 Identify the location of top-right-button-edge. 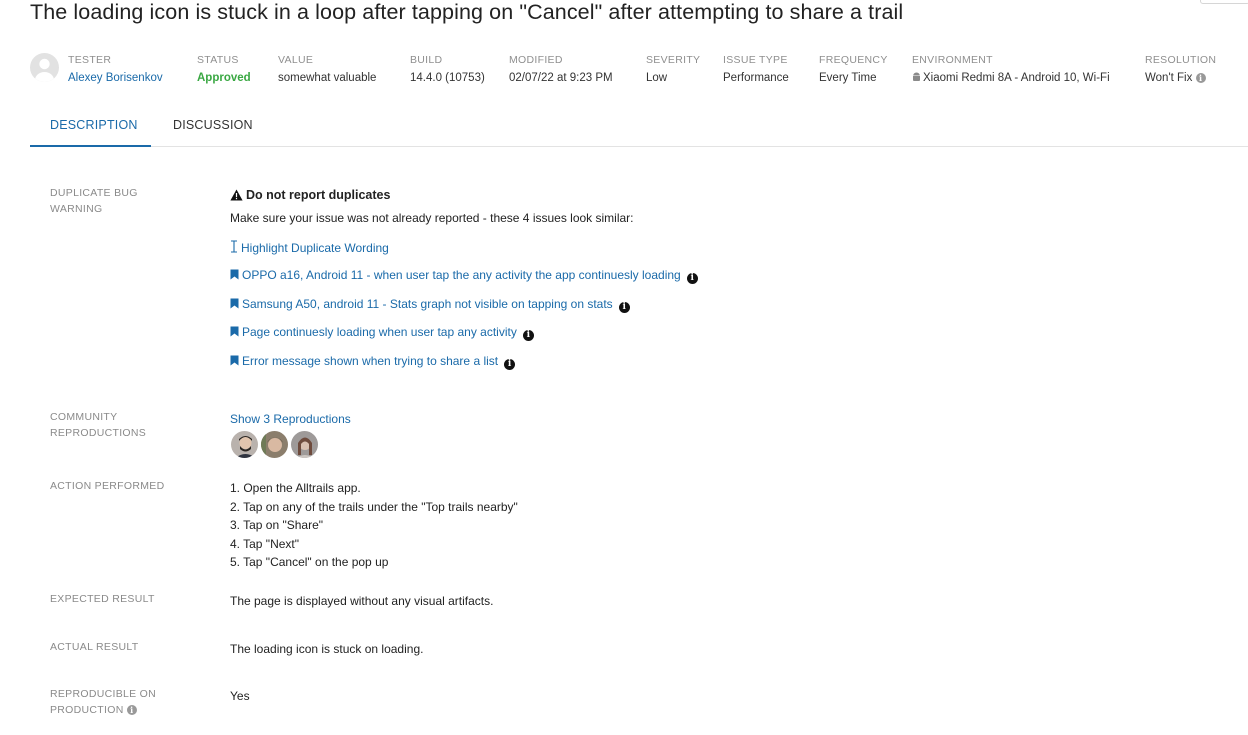
(1224, 2).